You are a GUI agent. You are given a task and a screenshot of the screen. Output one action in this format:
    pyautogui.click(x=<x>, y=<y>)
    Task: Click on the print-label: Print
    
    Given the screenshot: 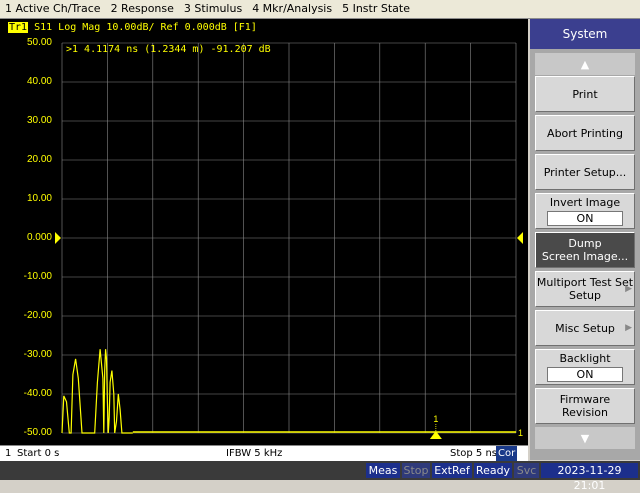 What is the action you would take?
    pyautogui.click(x=585, y=94)
    